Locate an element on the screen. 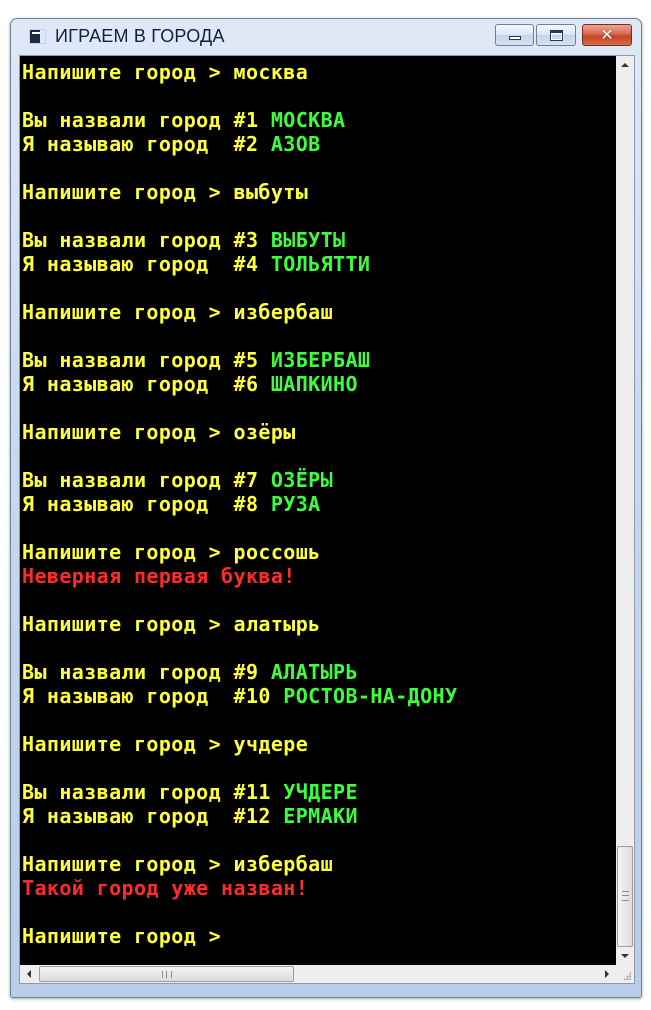 The image size is (651, 1010). maximize-icon is located at coordinates (556, 35).